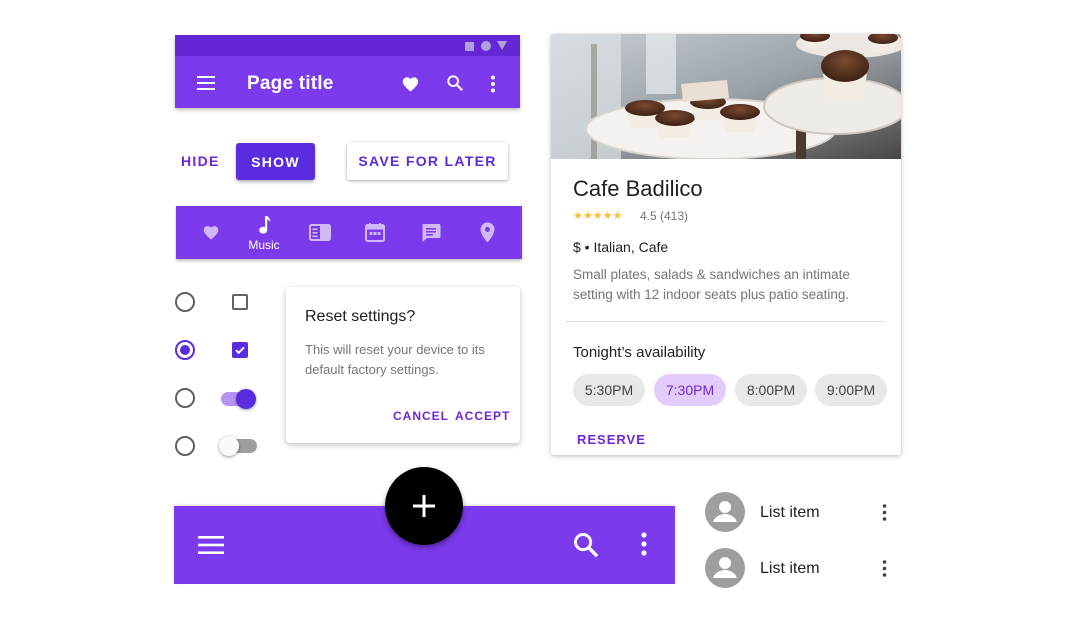 The image size is (1080, 620). I want to click on switch-on, so click(240, 399).